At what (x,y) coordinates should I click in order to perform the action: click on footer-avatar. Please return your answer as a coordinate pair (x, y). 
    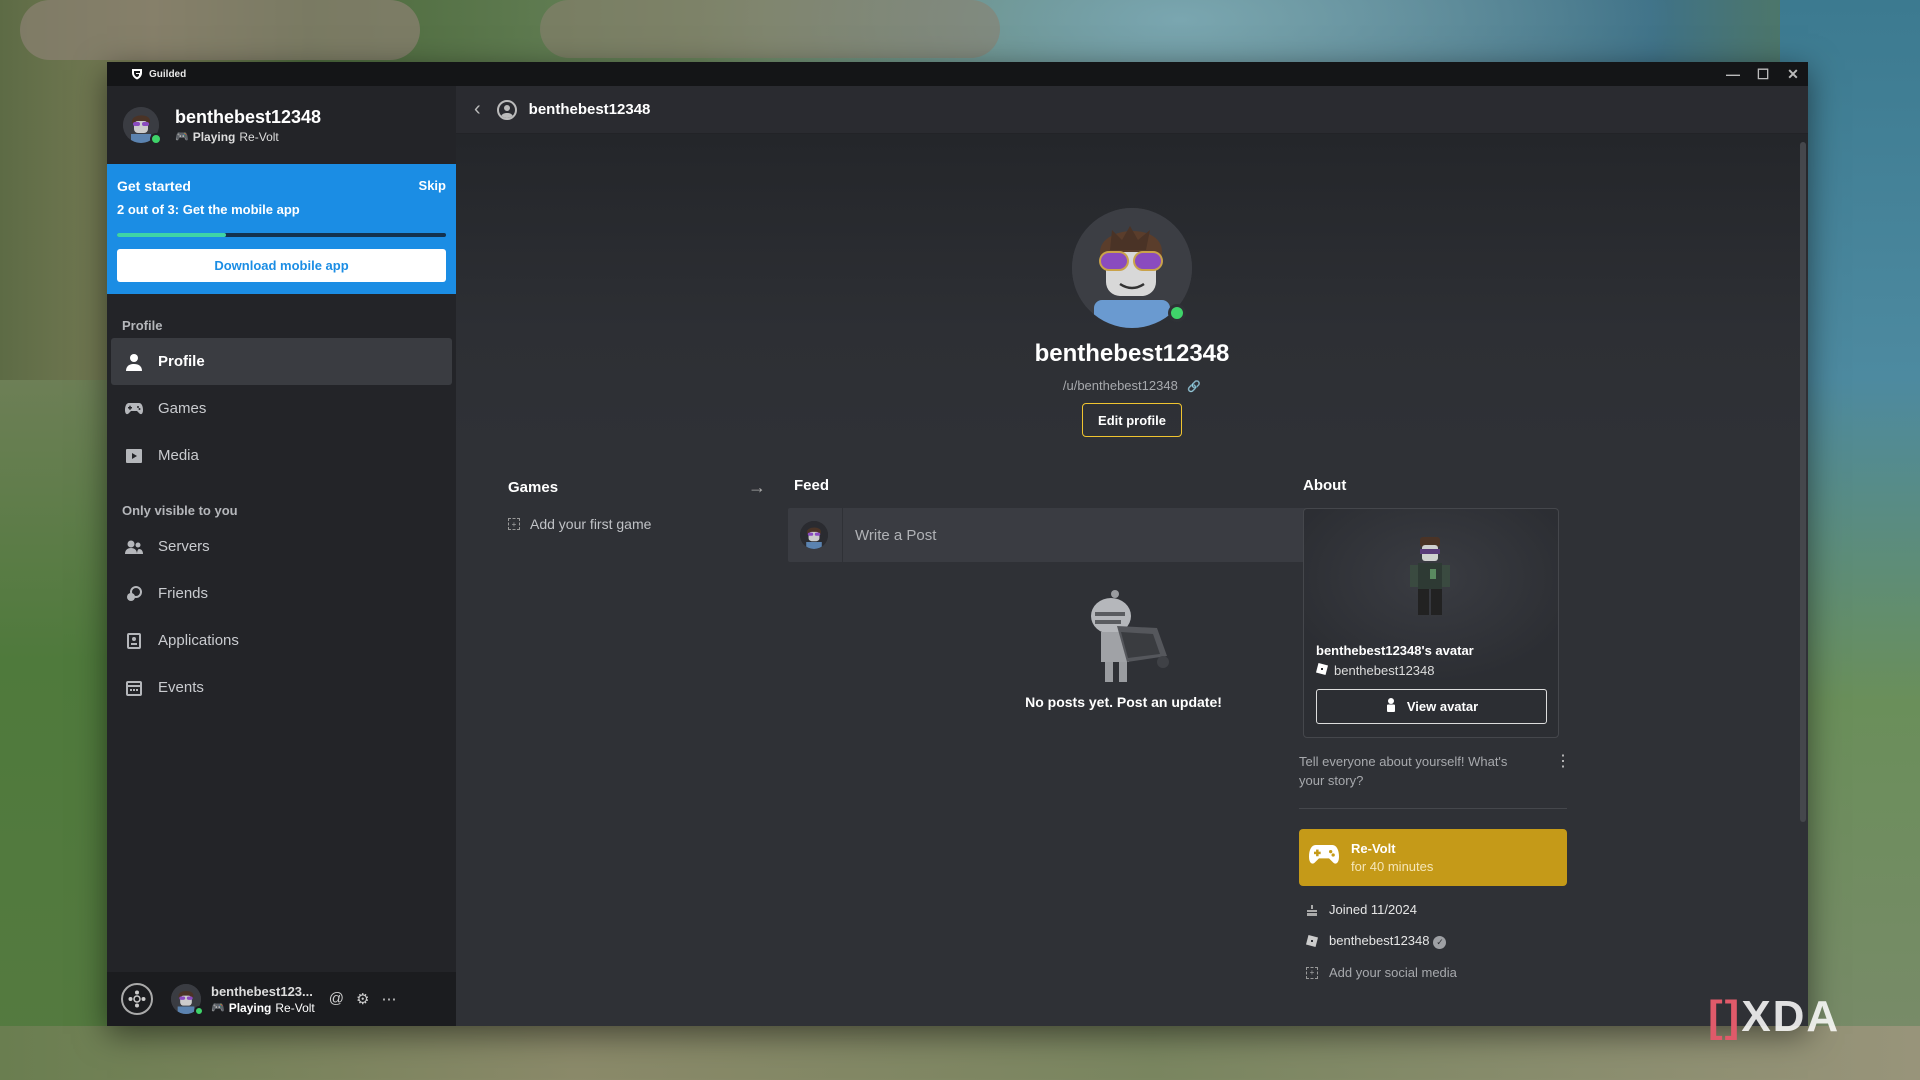
    Looking at the image, I should click on (187, 1000).